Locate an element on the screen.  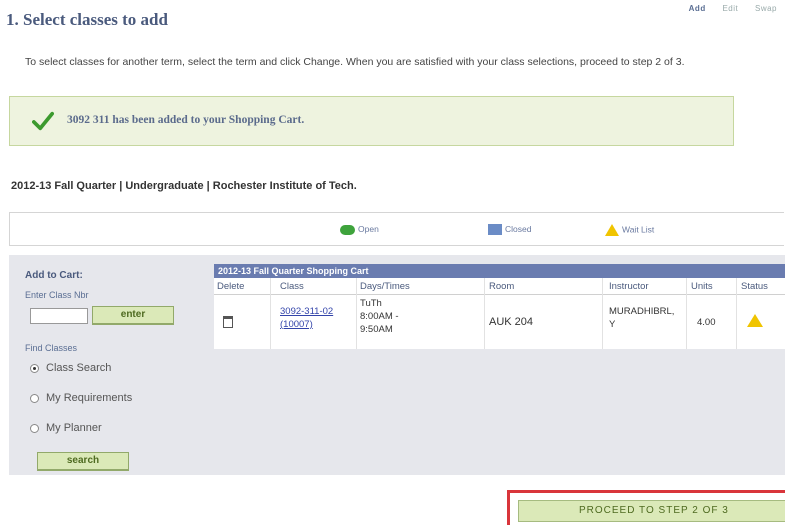
status-legend: Open Closed Wait List is located at coordinates (396, 229).